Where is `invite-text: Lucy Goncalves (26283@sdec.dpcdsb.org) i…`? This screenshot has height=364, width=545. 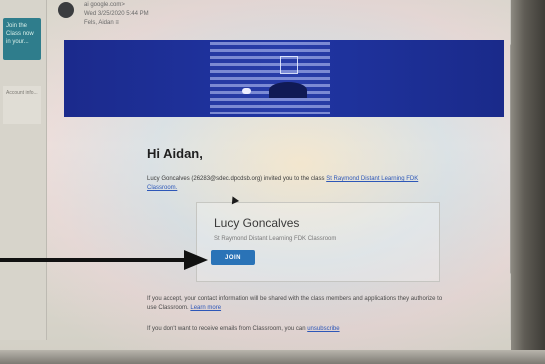
invite-text: Lucy Goncalves (26283@sdec.dpcdsb.org) i… is located at coordinates (287, 184).